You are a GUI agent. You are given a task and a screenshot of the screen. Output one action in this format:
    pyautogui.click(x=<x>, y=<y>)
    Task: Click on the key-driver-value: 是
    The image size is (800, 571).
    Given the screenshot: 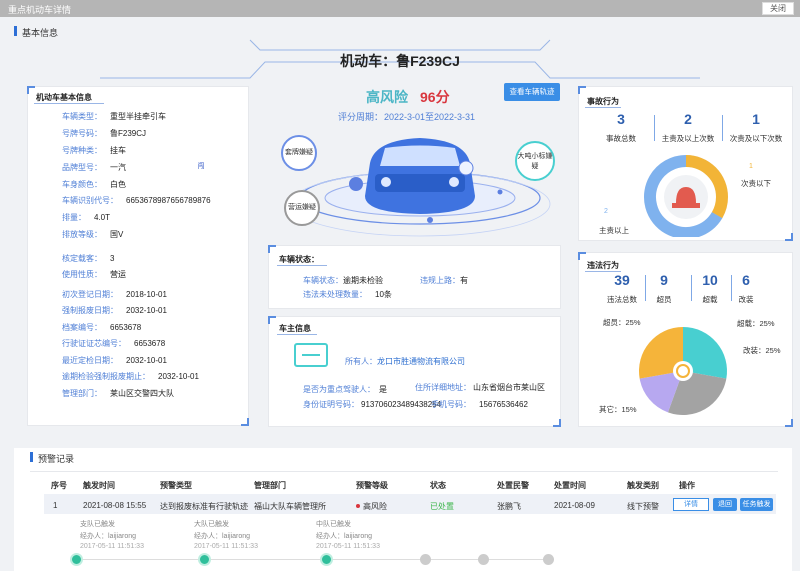 What is the action you would take?
    pyautogui.click(x=383, y=389)
    